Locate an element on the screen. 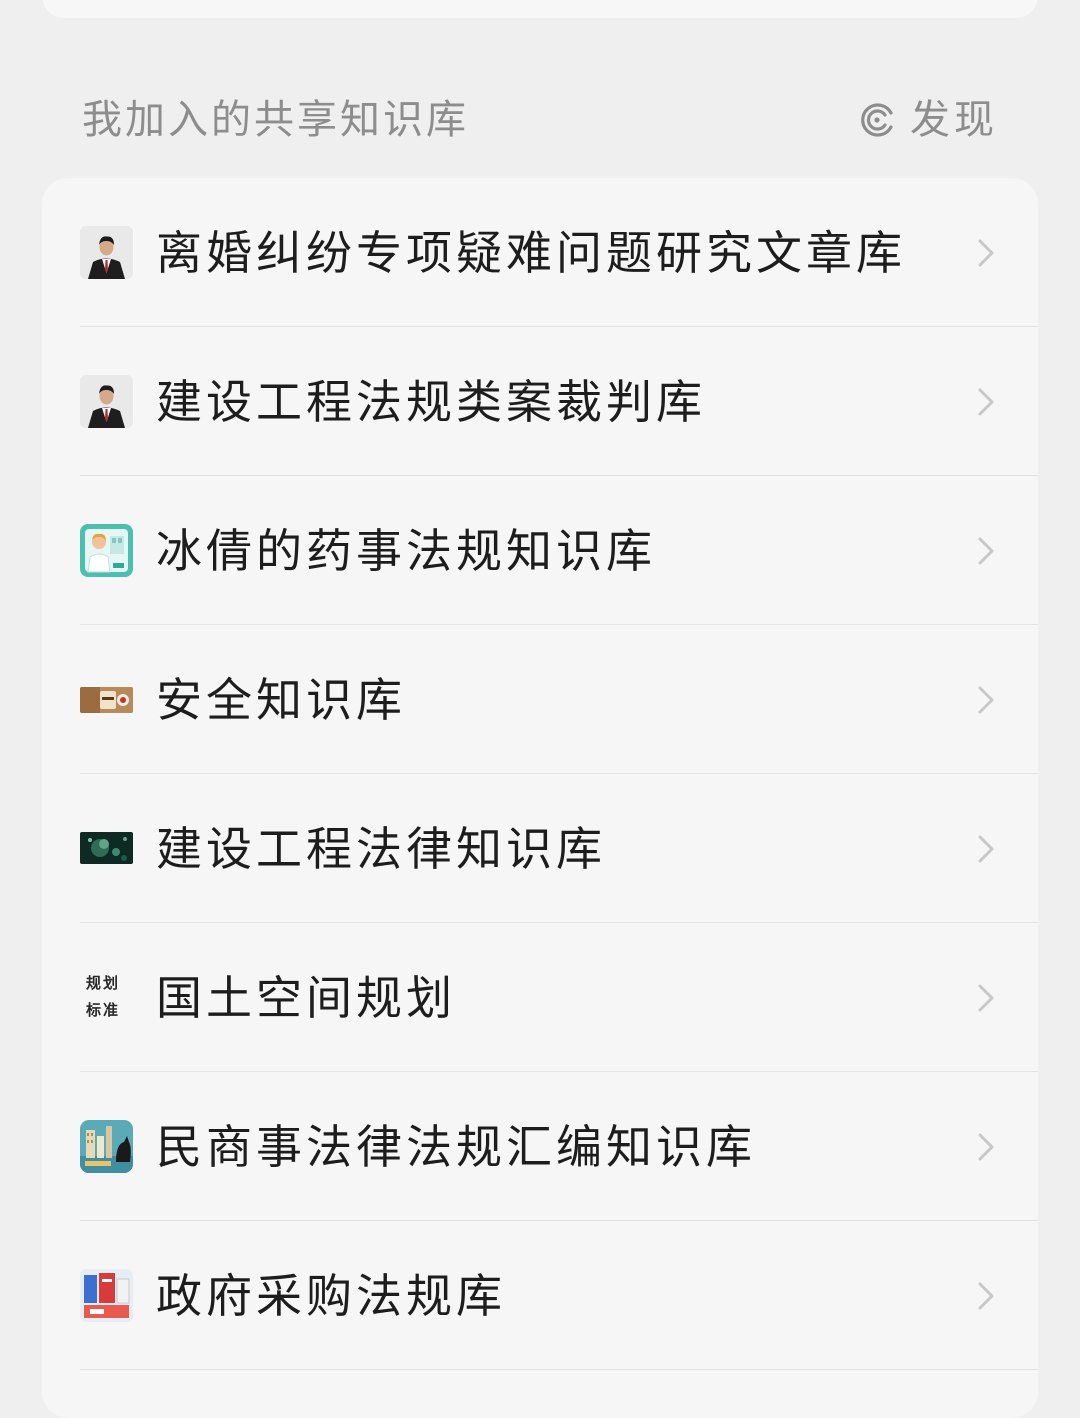  divider is located at coordinates (559, 1369).